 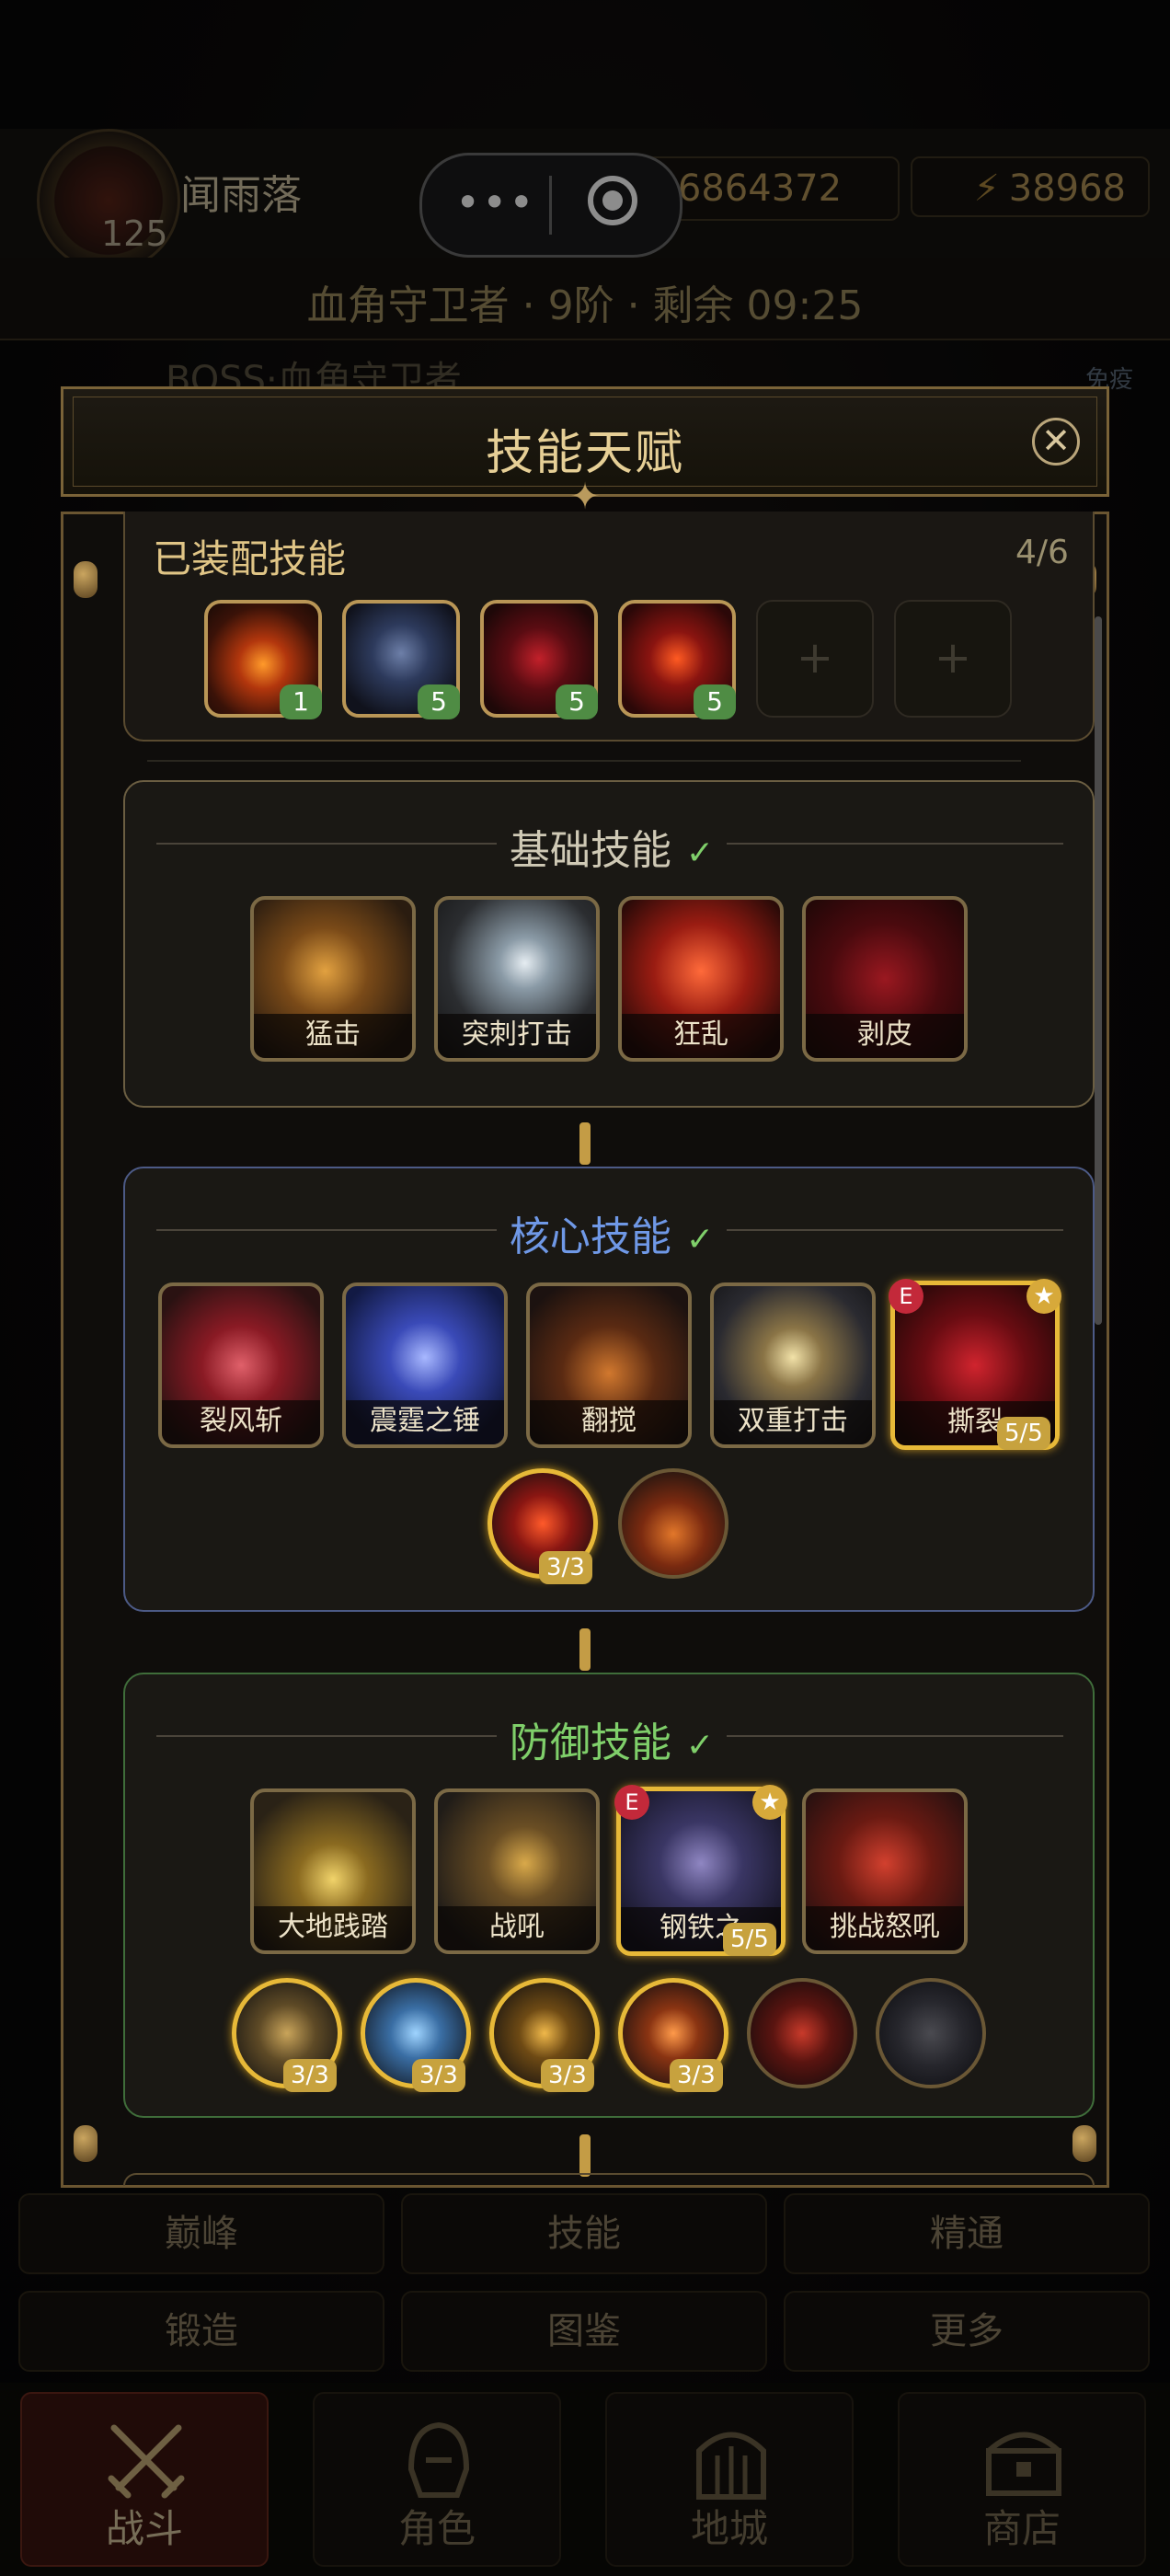 I want to click on skill-name: 战吼, so click(x=517, y=1928).